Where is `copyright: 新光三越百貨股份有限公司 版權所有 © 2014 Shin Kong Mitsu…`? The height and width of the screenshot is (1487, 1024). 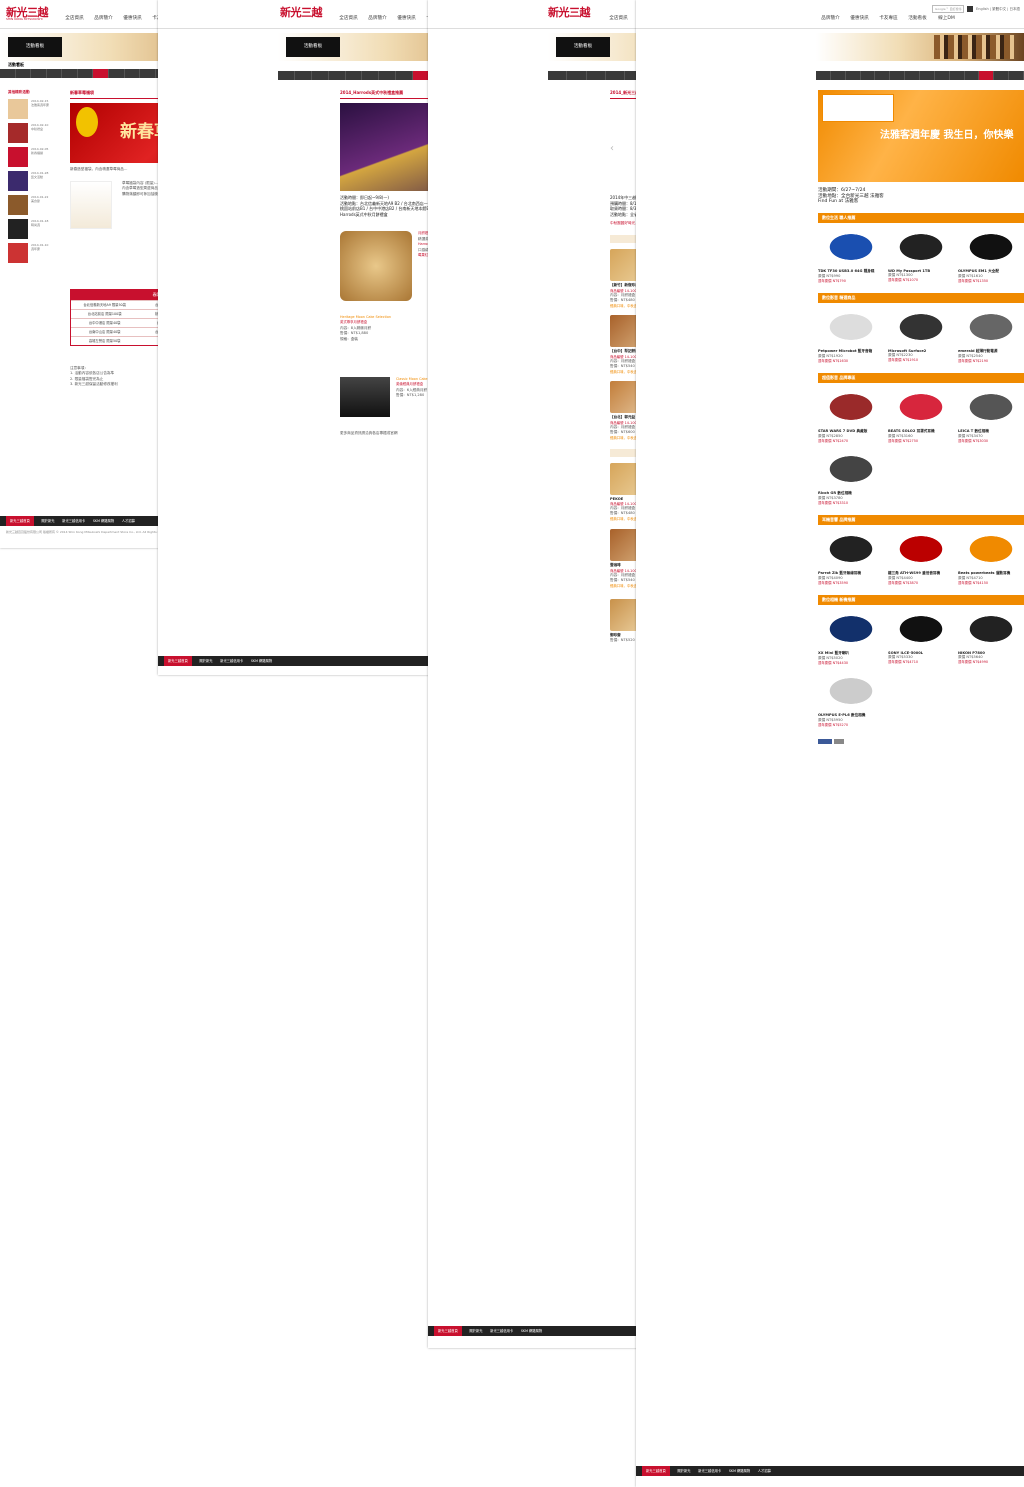 copyright: 新光三越百貨股份有限公司 版權所有 © 2014 Shin Kong Mitsu… is located at coordinates (89, 532).